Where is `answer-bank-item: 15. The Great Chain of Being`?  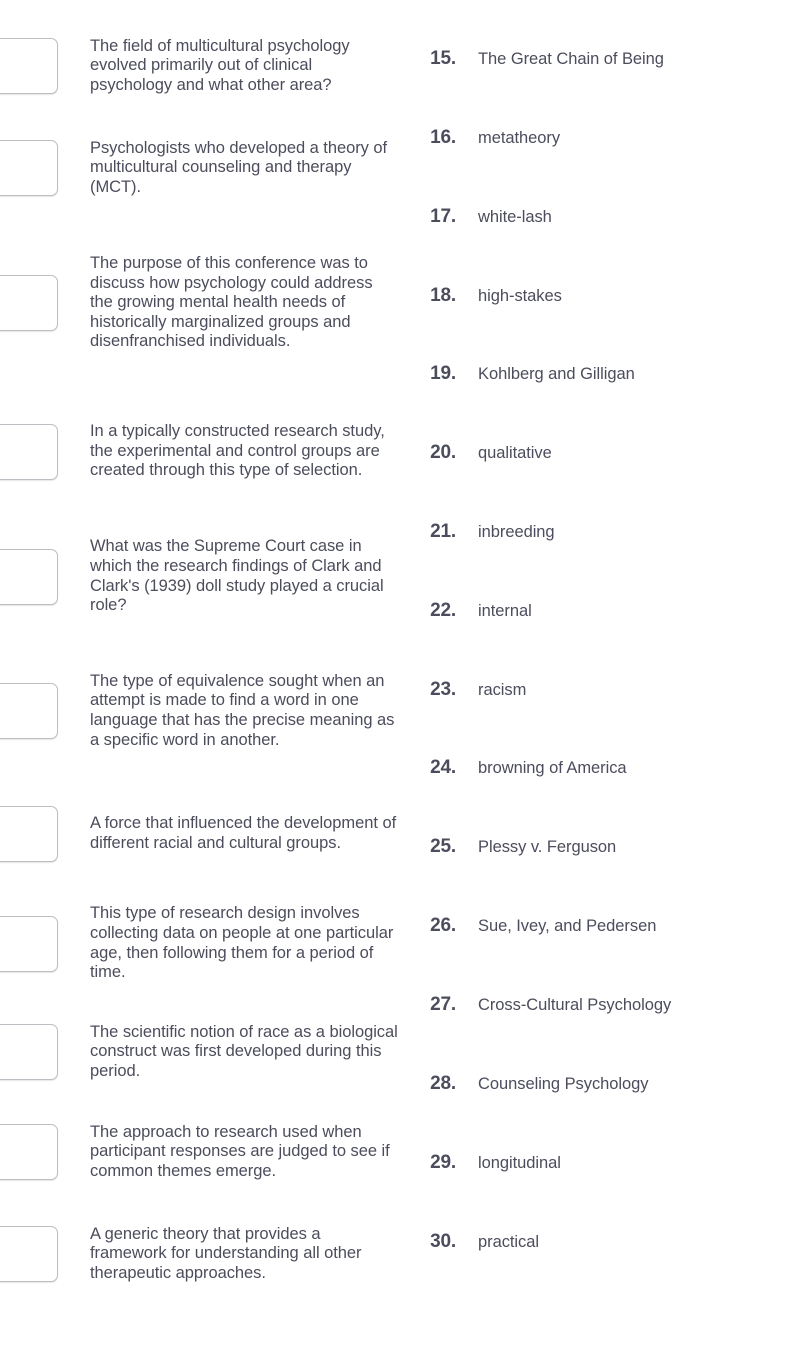 answer-bank-item: 15. The Great Chain of Being is located at coordinates (606, 59).